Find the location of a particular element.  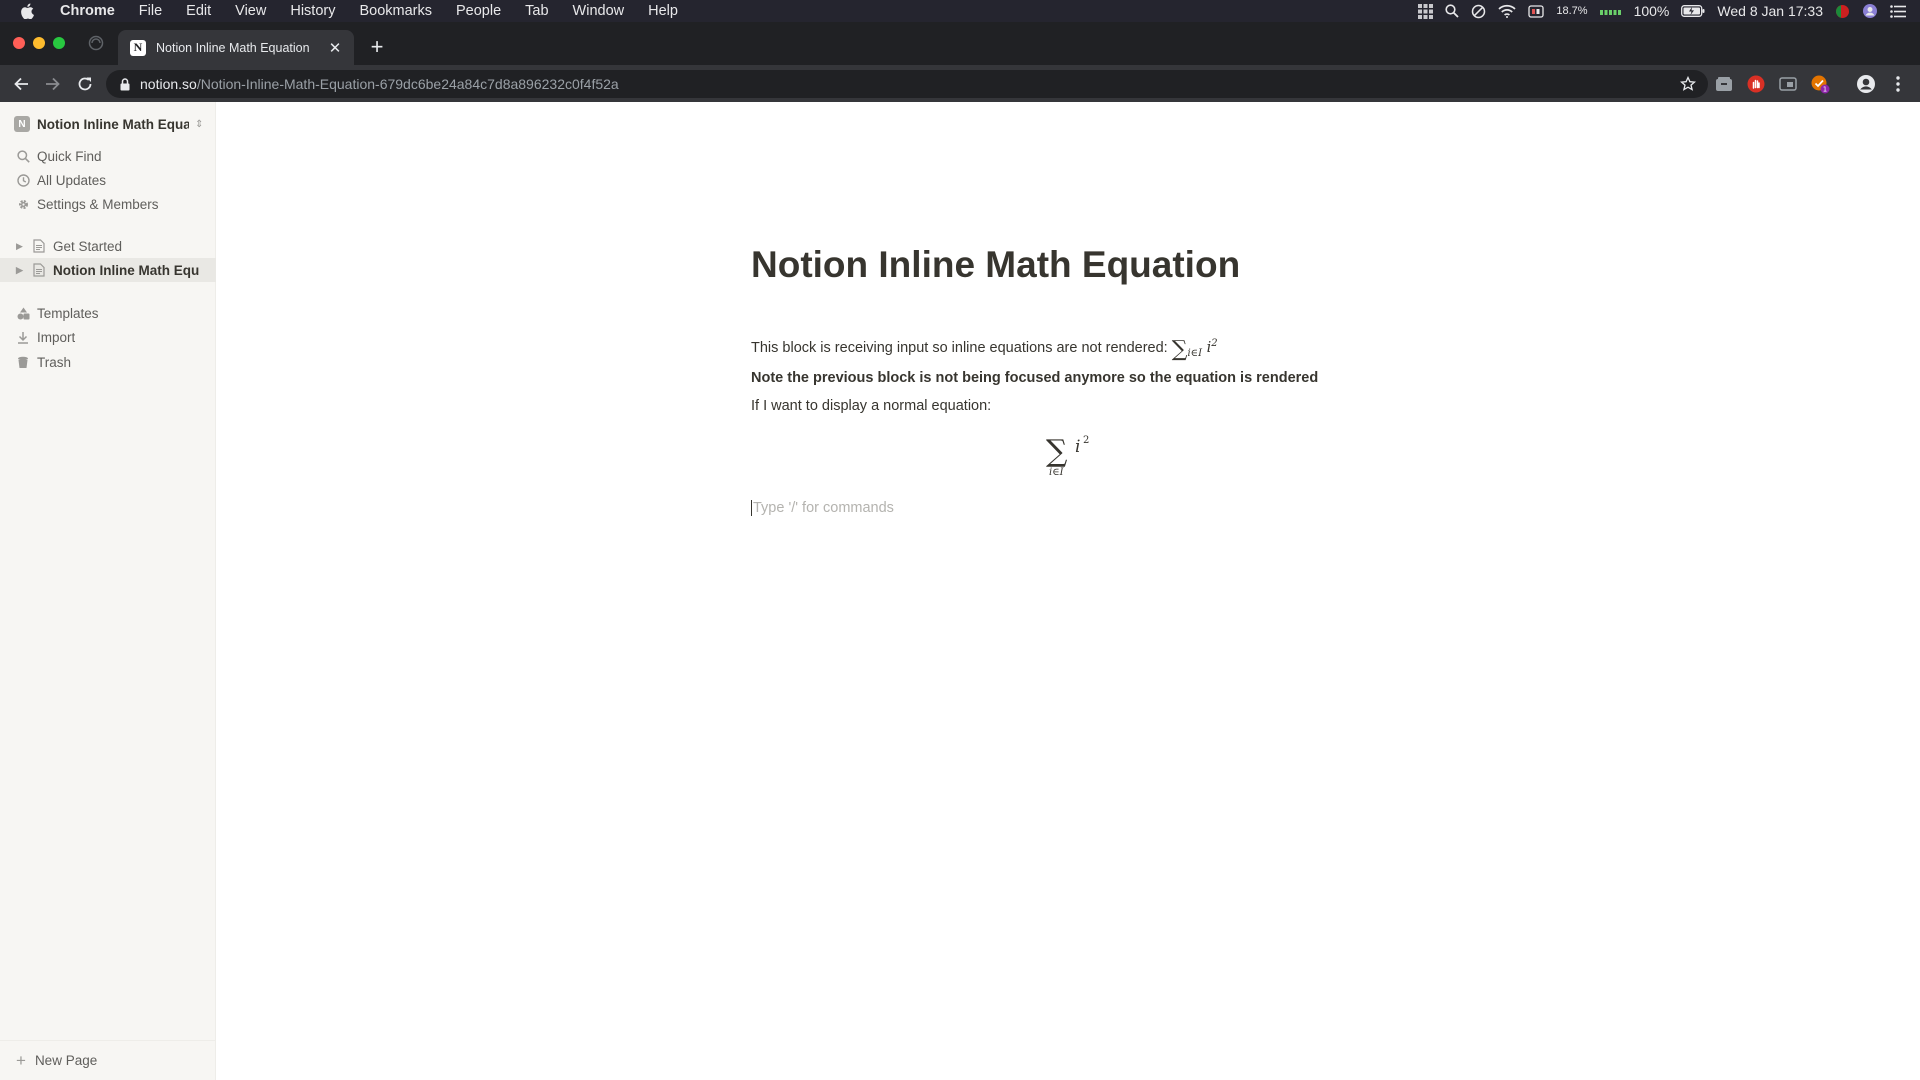

trash-icon is located at coordinates (23, 362).